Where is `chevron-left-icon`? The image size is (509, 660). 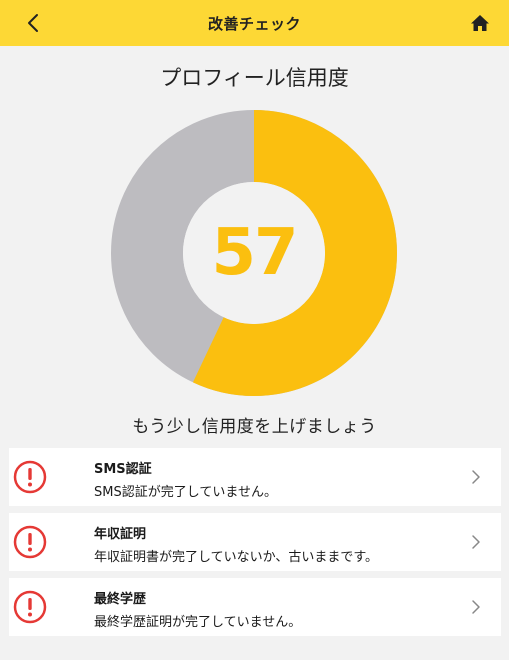
chevron-left-icon is located at coordinates (33, 23).